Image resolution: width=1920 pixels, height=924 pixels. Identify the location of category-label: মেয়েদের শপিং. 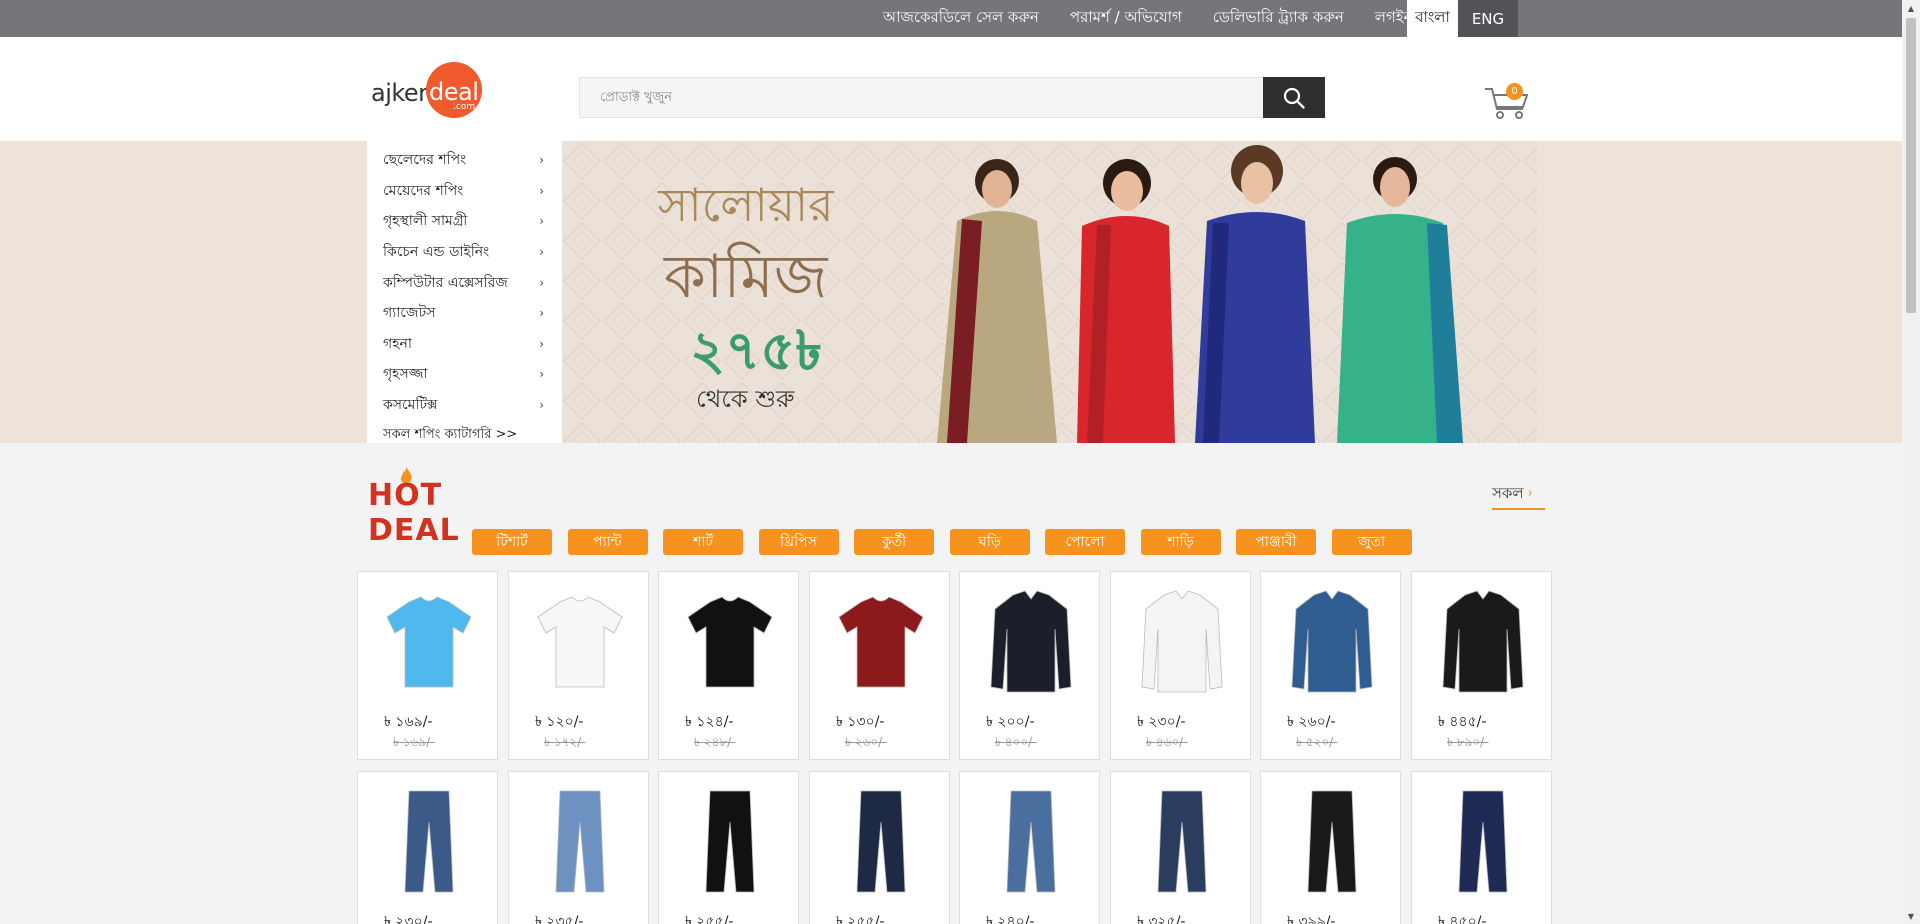
(423, 190).